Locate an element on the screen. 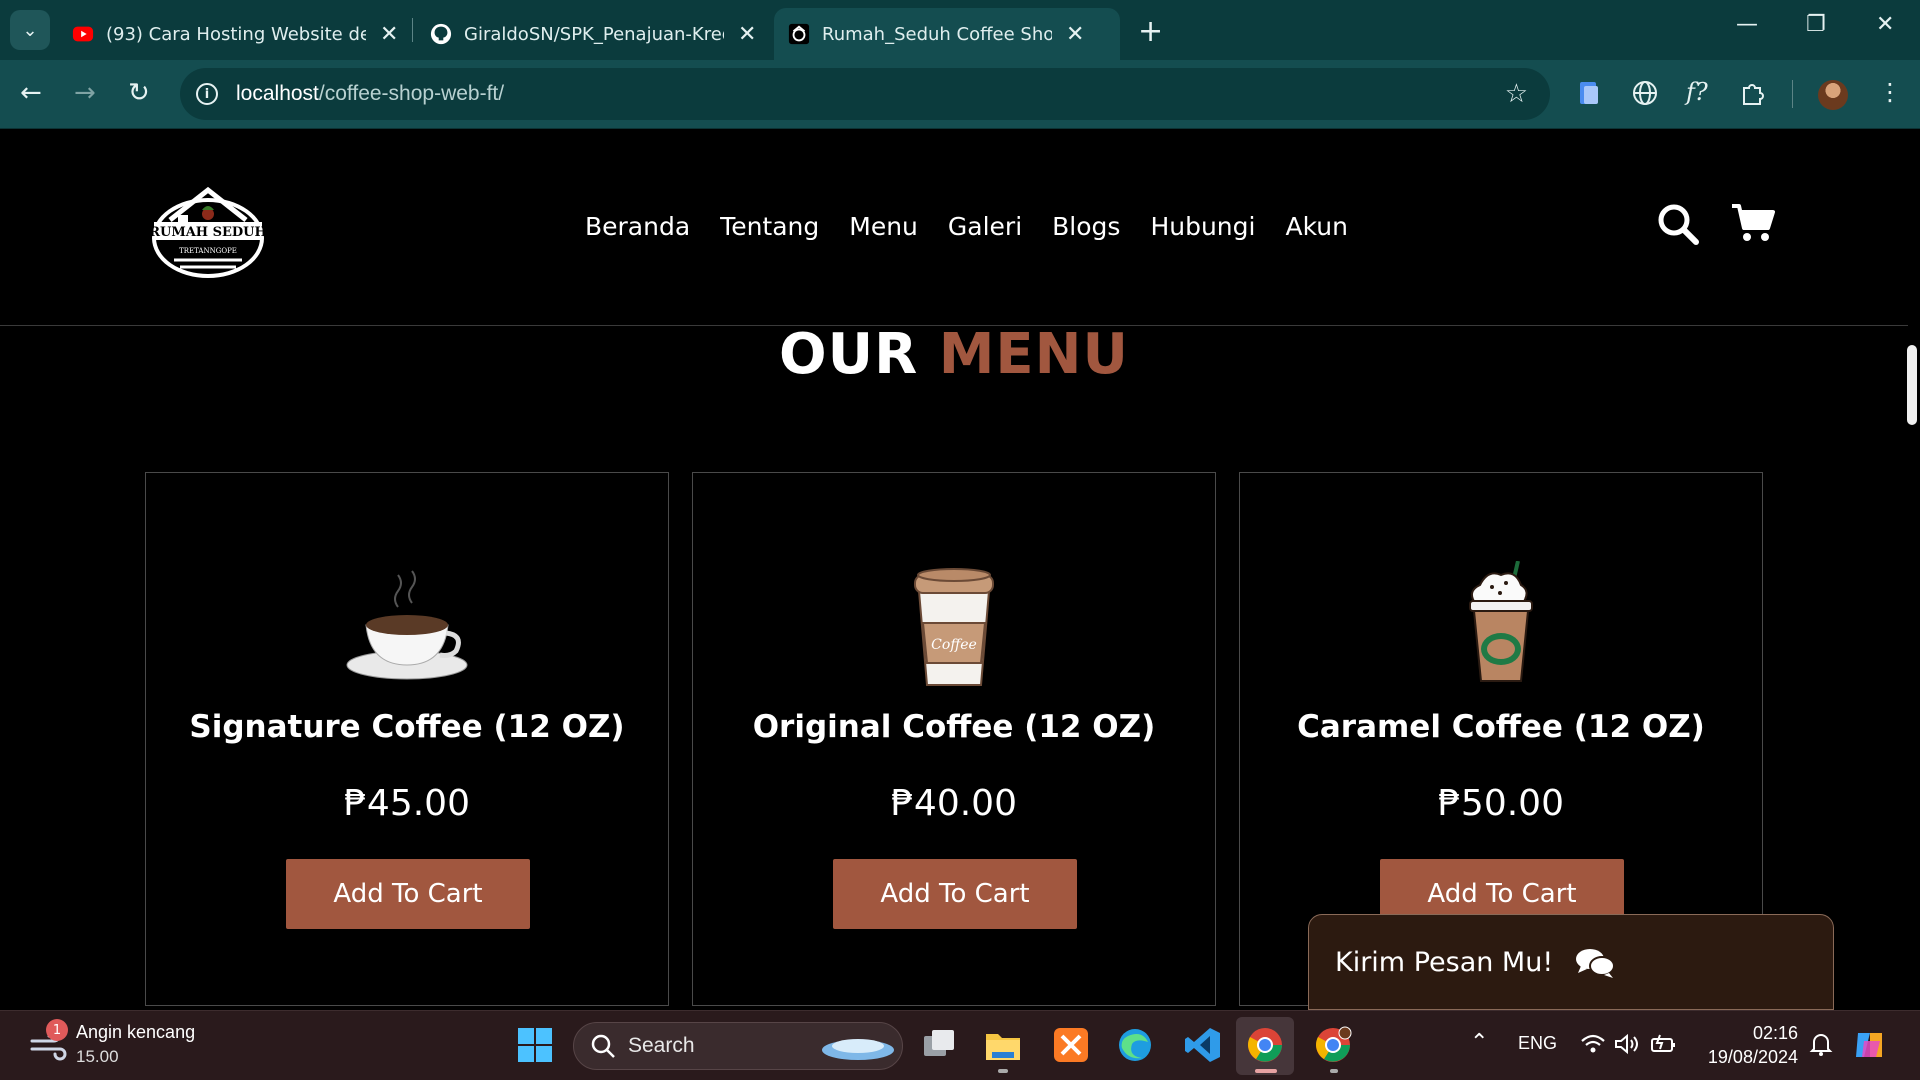 The width and height of the screenshot is (1920, 1080). product-name: Caramel Coffee (12 OZ) is located at coordinates (1501, 727).